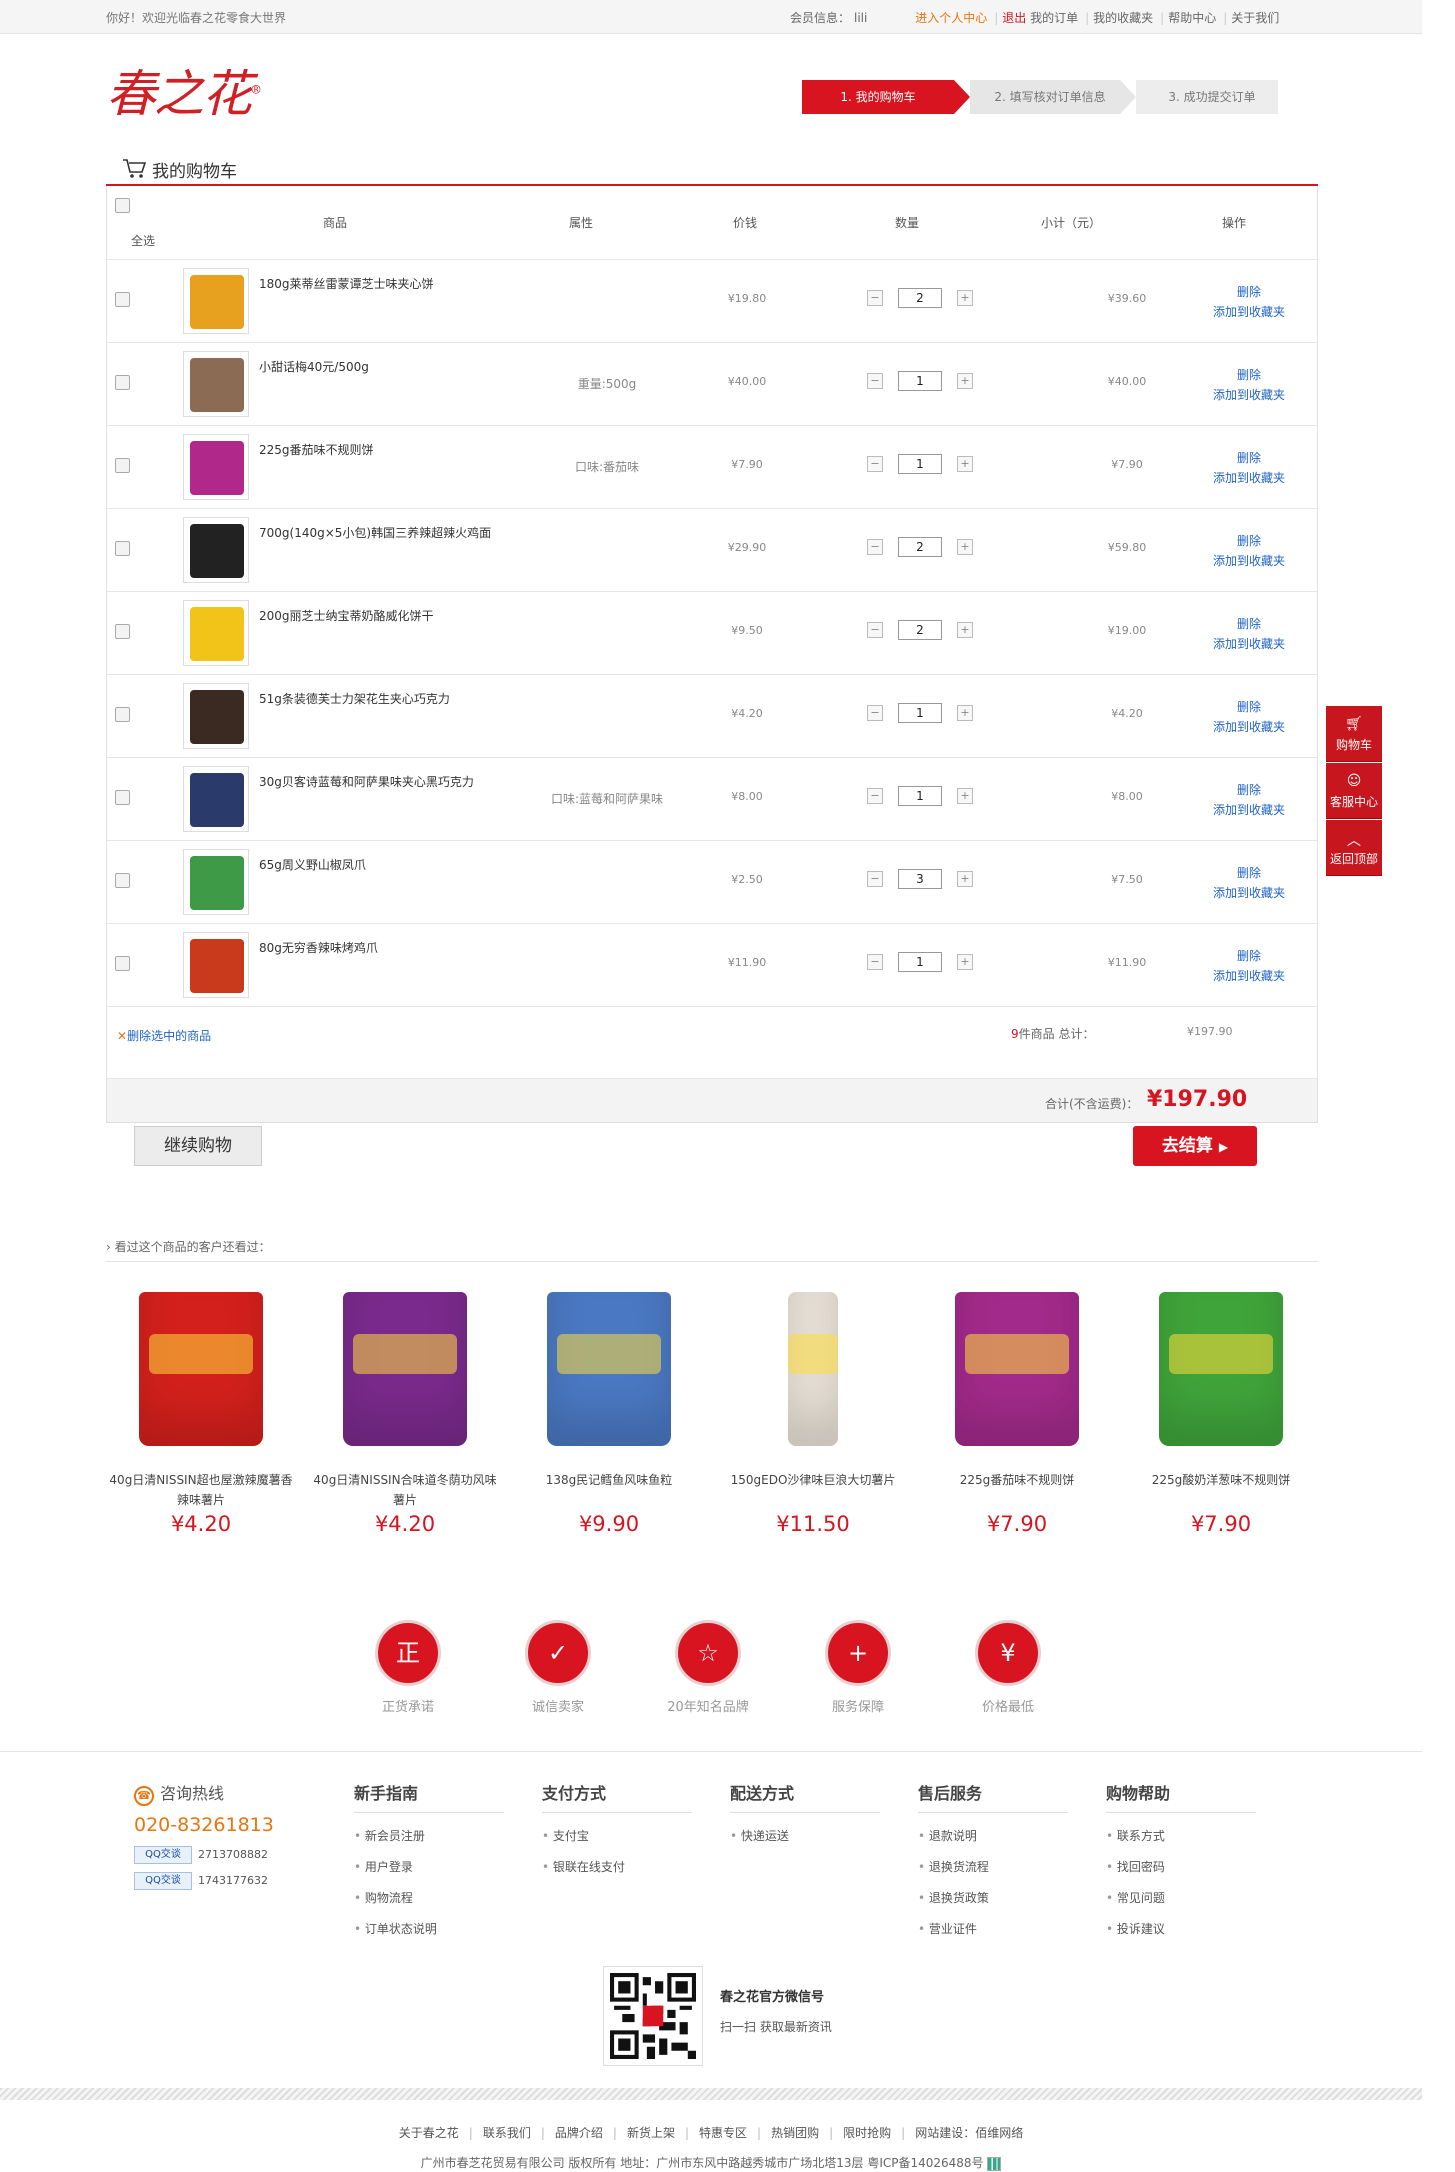 The width and height of the screenshot is (1455, 2172). Describe the element at coordinates (1195, 1146) in the screenshot. I see `checkout-button: 去结算 ▶` at that location.